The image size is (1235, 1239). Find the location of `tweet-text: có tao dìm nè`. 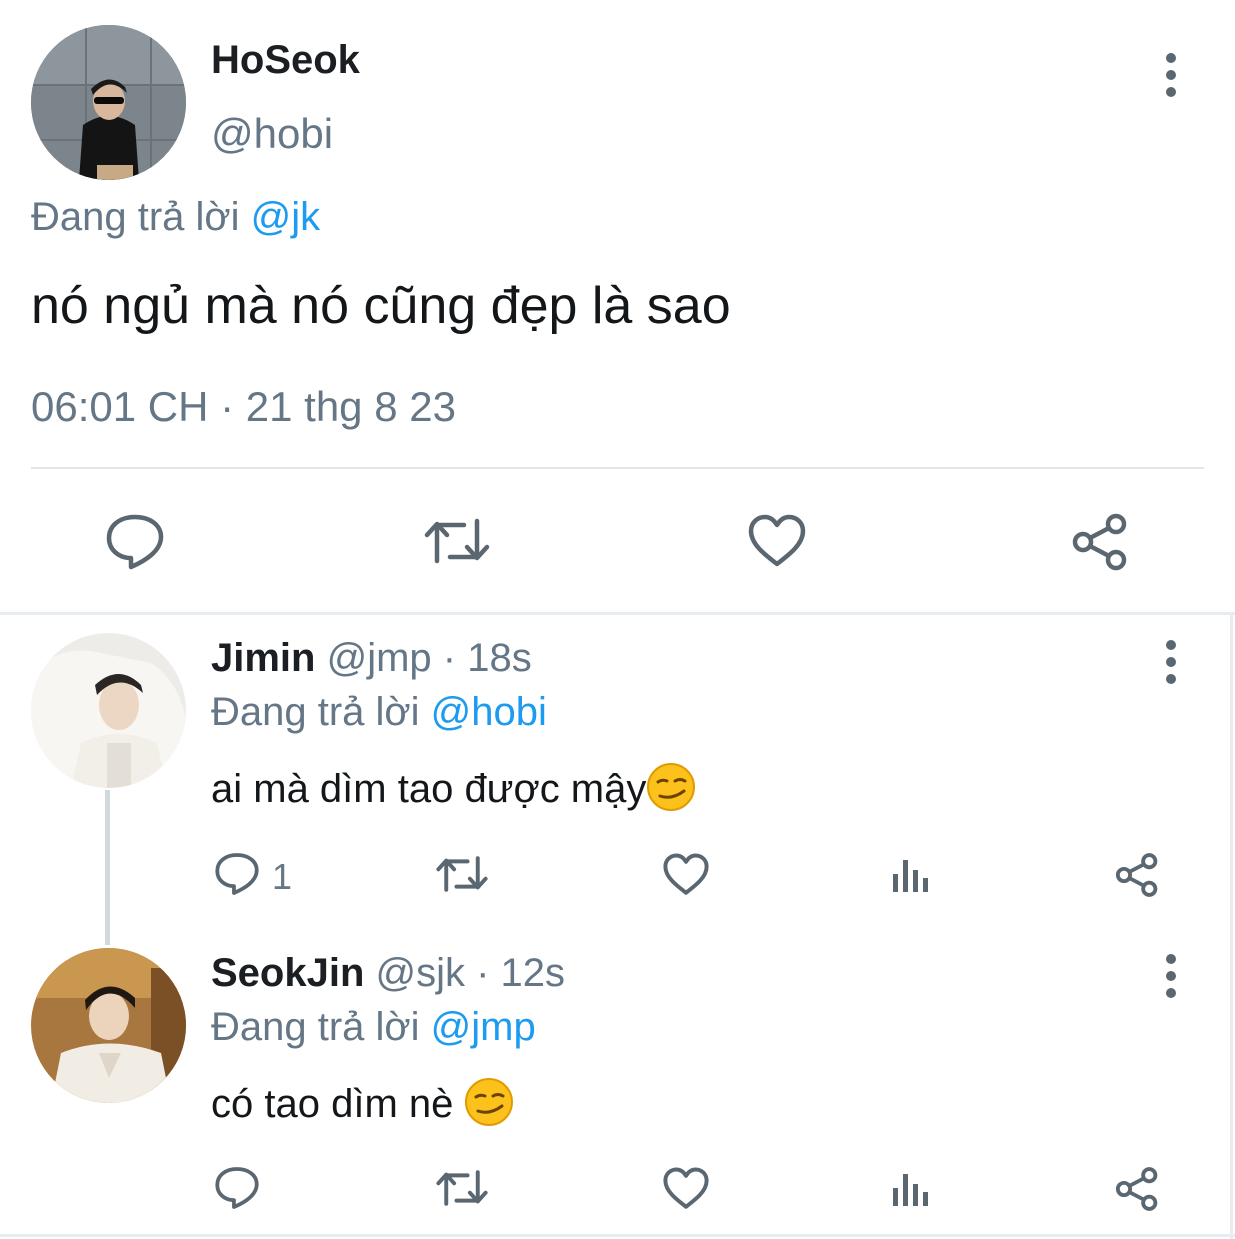

tweet-text: có tao dìm nè is located at coordinates (338, 1104).